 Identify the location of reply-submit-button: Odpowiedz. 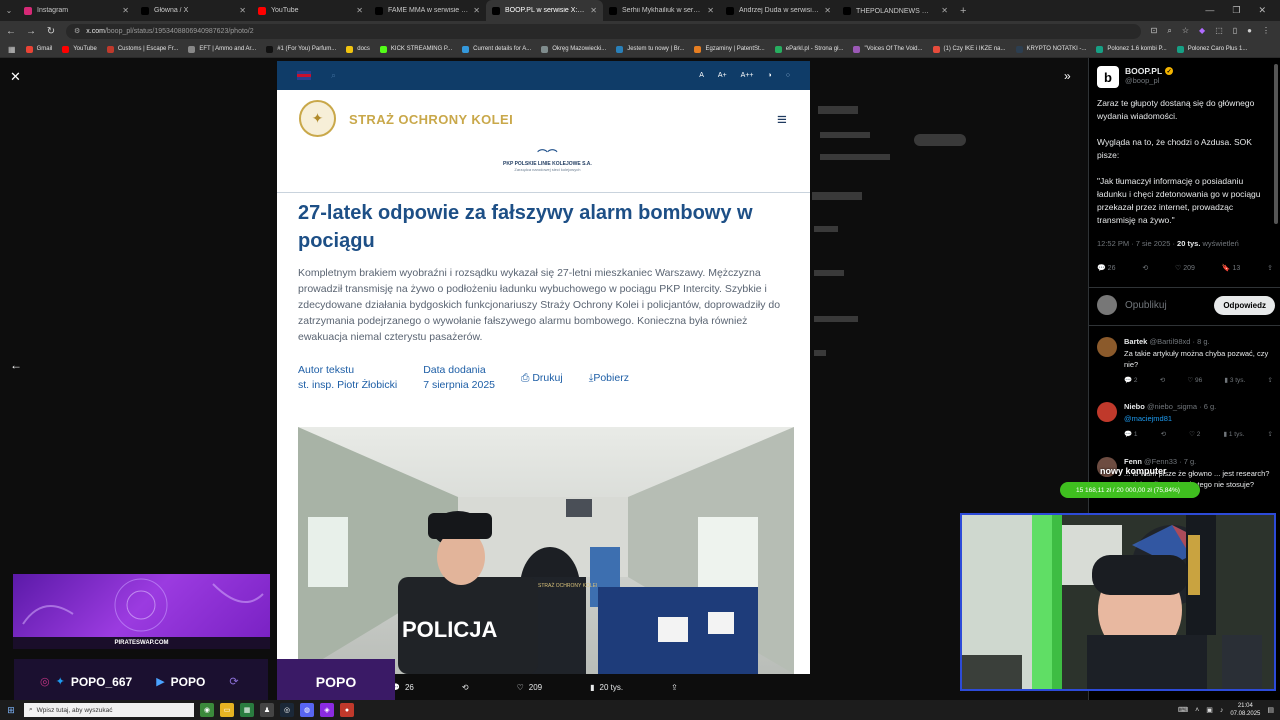
(1244, 305).